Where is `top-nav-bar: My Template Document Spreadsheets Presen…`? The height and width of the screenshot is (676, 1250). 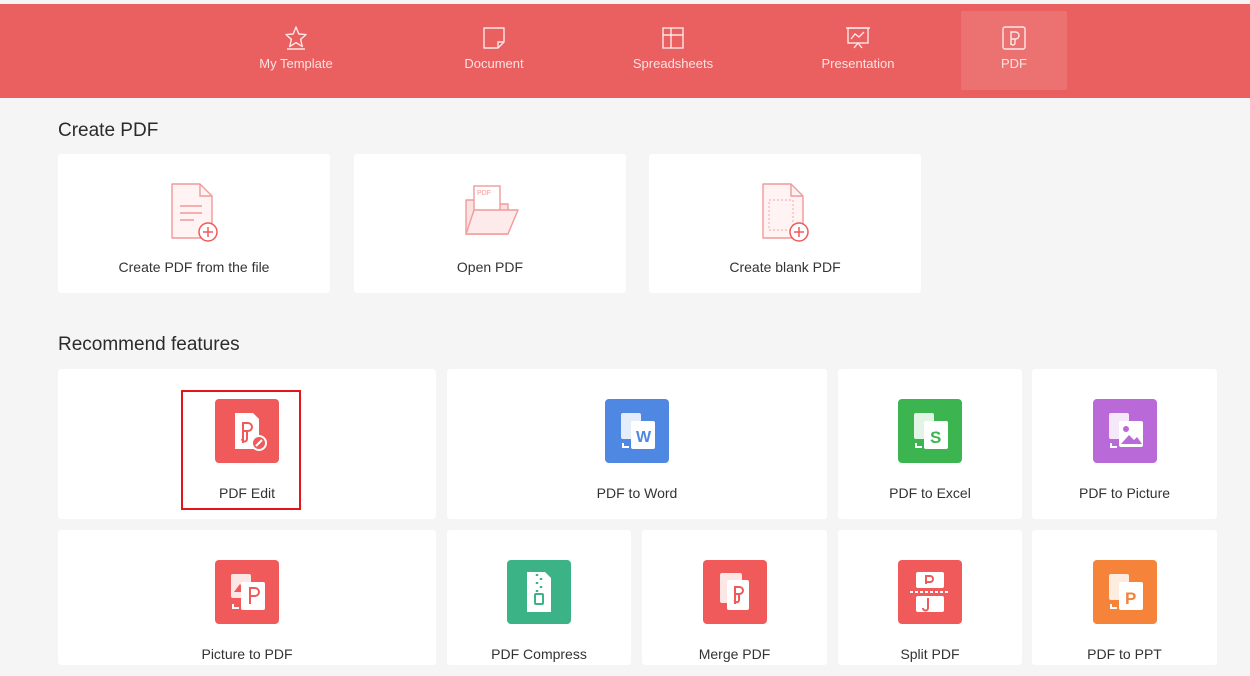
top-nav-bar: My Template Document Spreadsheets Presen… is located at coordinates (625, 51).